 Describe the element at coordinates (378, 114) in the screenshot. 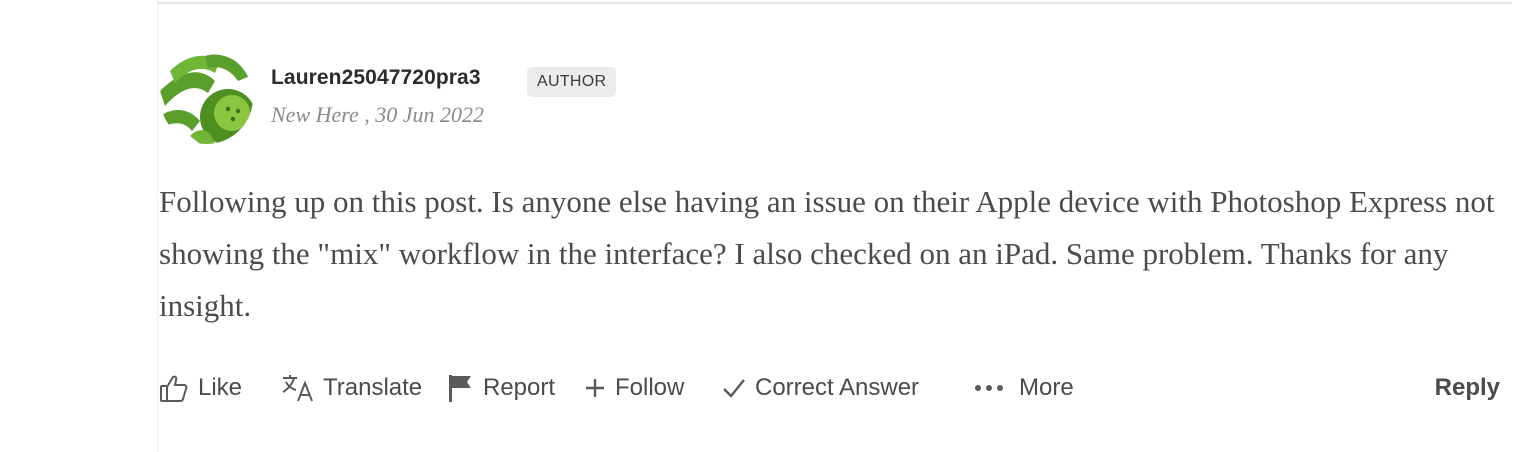

I see `author-meta: New Here , 30 Jun 2022` at that location.